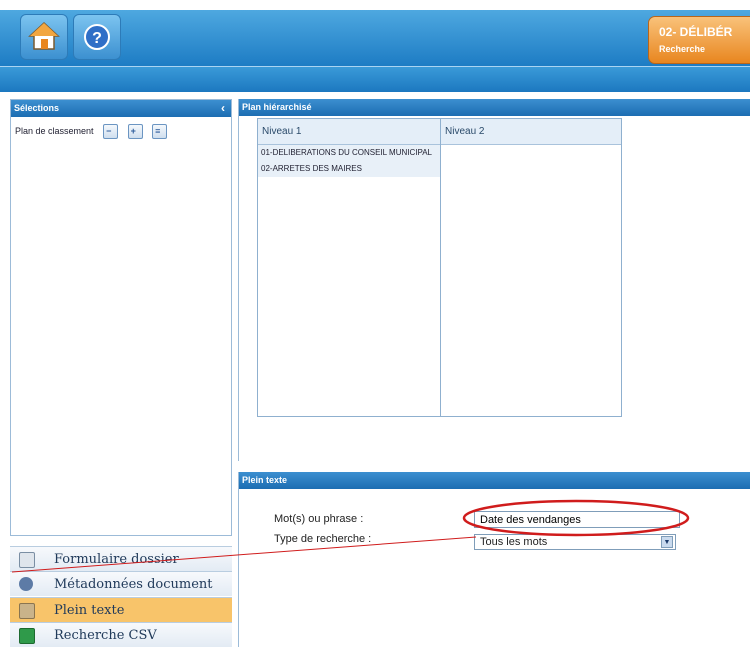  Describe the element at coordinates (244, 554) in the screenshot. I see `annotation-line` at that location.